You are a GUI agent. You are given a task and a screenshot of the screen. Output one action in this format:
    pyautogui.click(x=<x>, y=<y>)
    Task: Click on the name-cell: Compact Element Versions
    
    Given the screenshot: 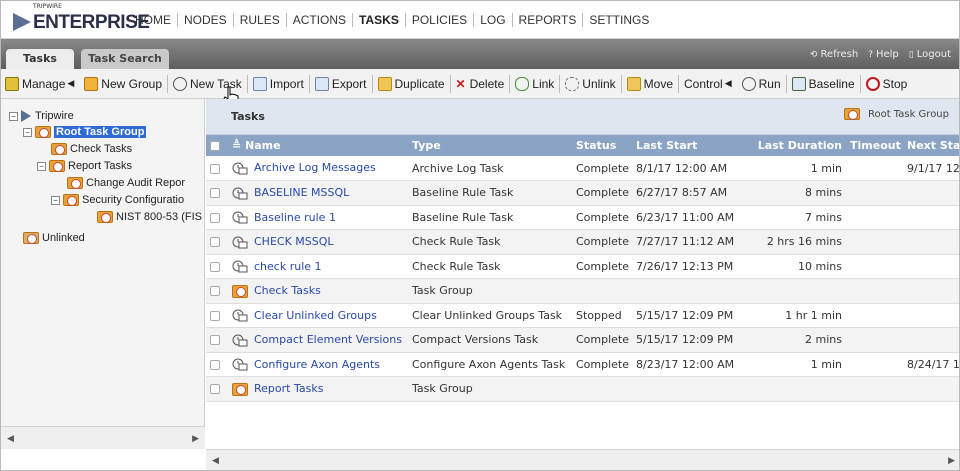 What is the action you would take?
    pyautogui.click(x=318, y=340)
    